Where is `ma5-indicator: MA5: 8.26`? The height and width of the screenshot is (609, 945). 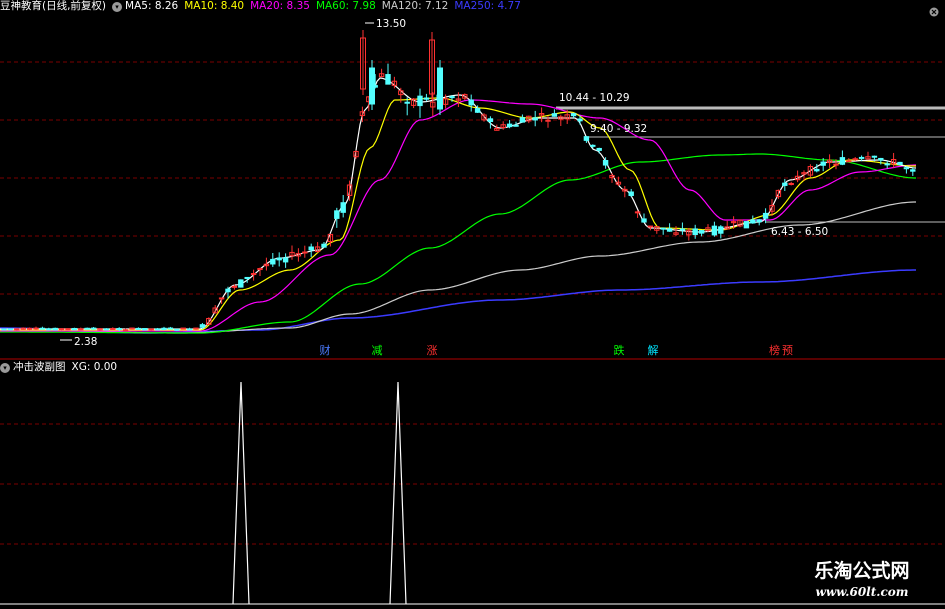 ma5-indicator: MA5: 8.26 is located at coordinates (152, 6).